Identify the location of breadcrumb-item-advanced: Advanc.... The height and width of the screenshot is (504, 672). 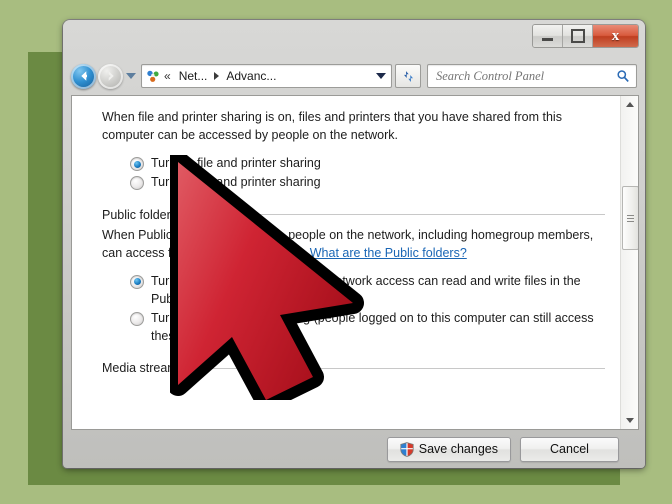
(251, 76).